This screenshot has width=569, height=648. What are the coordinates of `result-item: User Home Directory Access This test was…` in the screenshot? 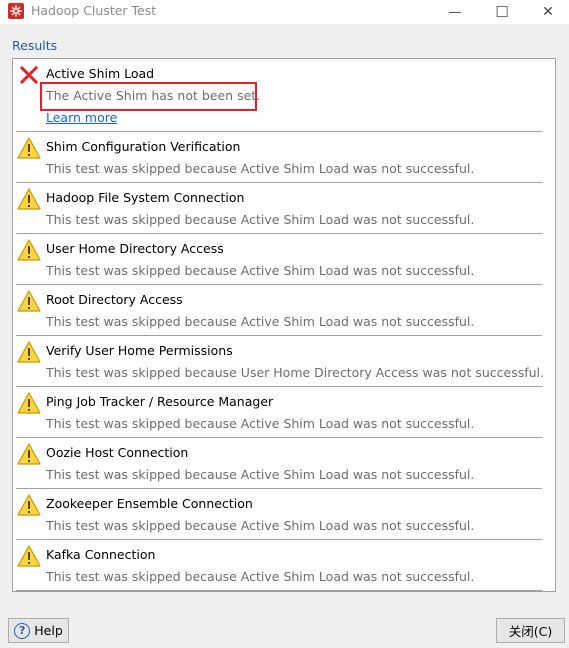 It's located at (278, 259).